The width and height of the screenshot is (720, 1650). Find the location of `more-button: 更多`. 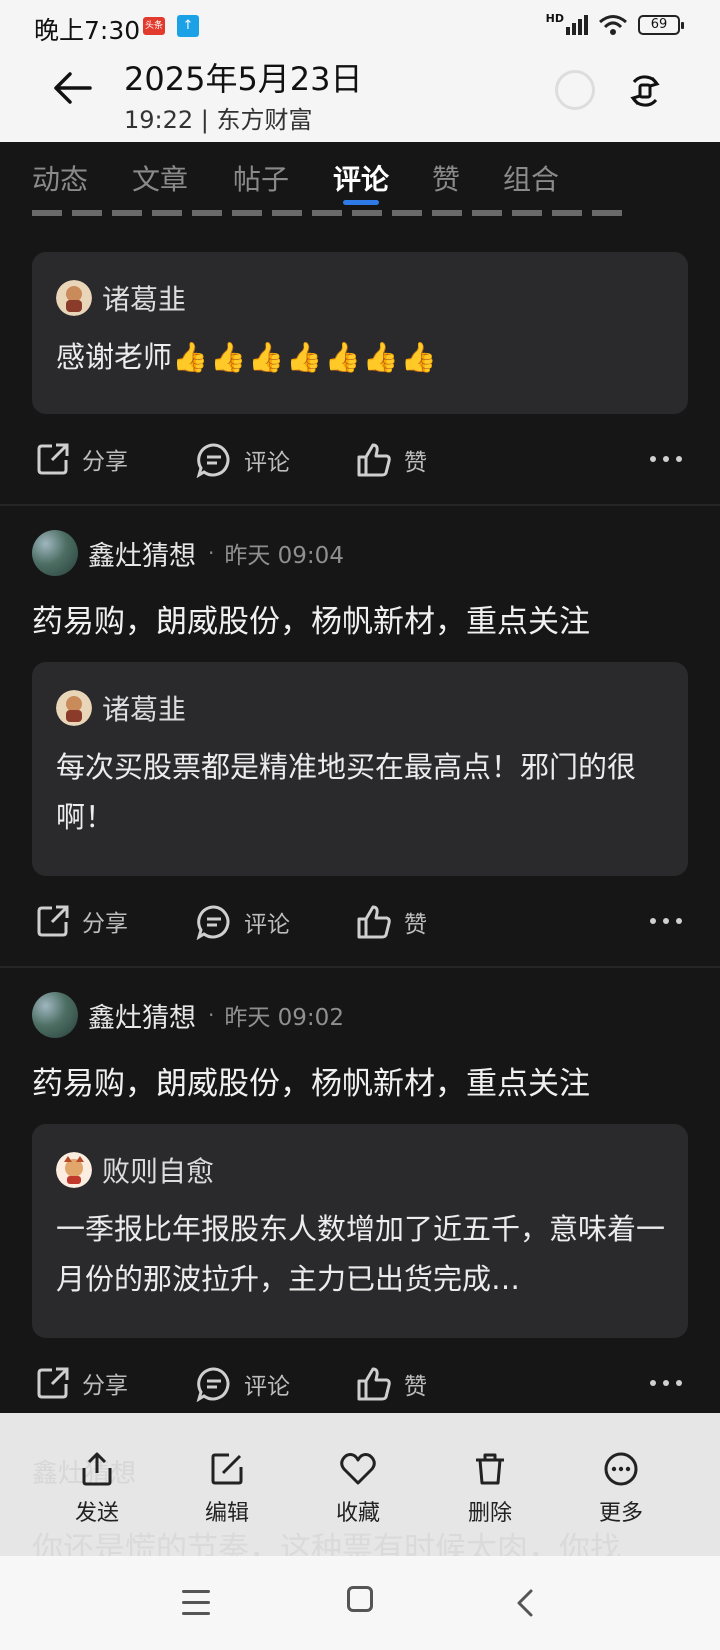

more-button: 更多 is located at coordinates (621, 1489).